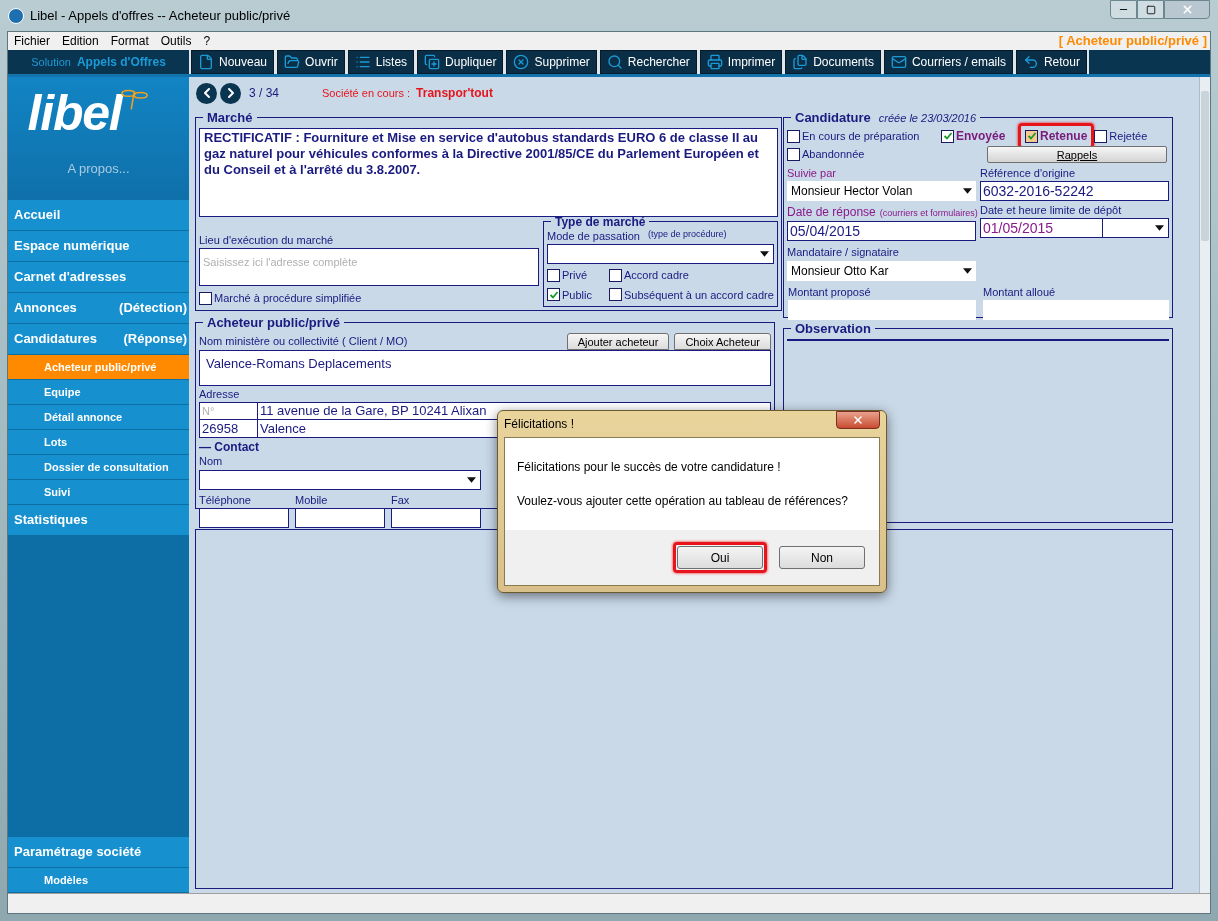 This screenshot has width=1218, height=921. I want to click on field-label: Subséquent à un accord cadre, so click(699, 295).